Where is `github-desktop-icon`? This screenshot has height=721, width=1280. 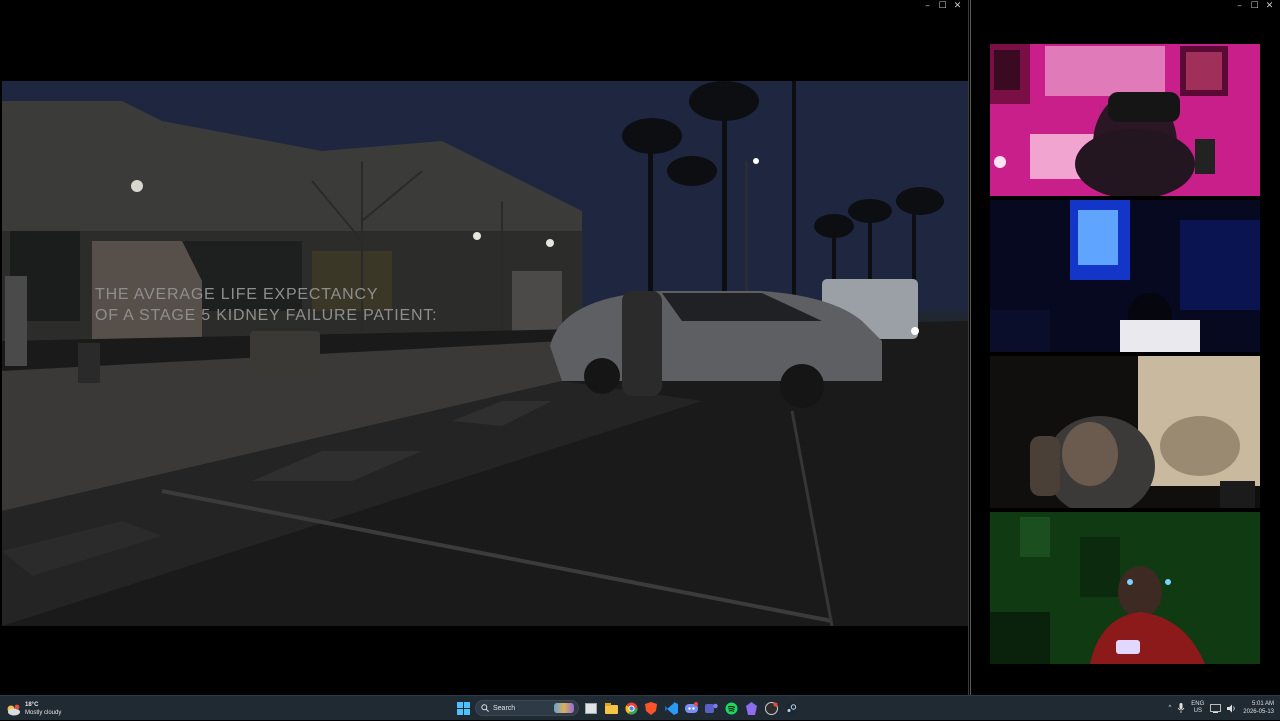
github-desktop-icon is located at coordinates (771, 708).